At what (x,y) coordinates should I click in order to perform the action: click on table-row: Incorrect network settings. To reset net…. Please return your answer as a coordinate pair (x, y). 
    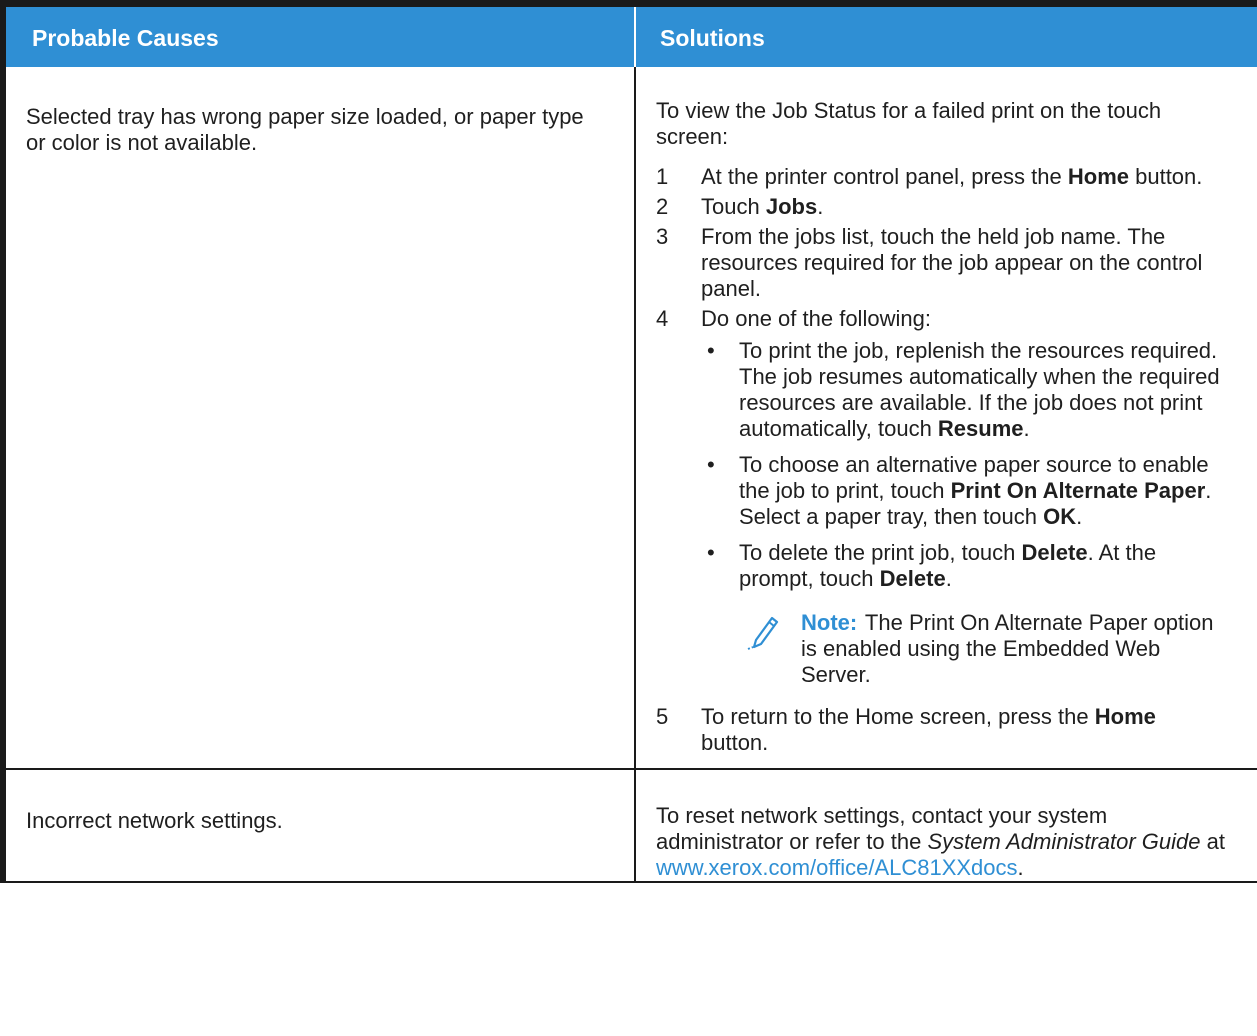
    Looking at the image, I should click on (628, 825).